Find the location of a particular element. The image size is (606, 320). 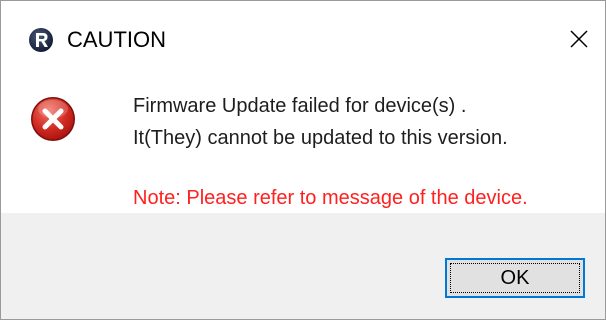

dialog-title: CAUTION is located at coordinates (116, 39).